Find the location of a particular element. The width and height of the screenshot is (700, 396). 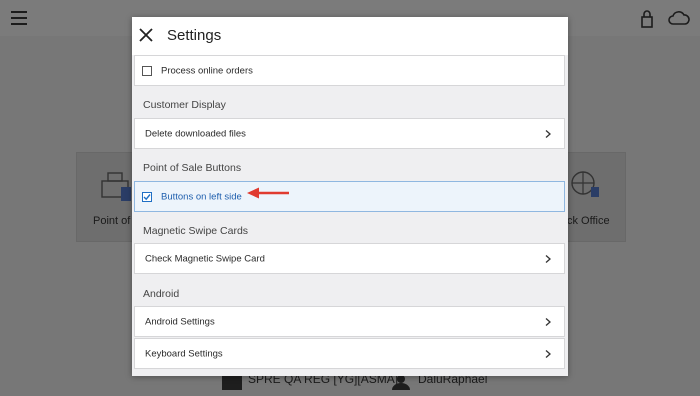

keyboard-settings-row: Keyboard Settings is located at coordinates (349, 353).